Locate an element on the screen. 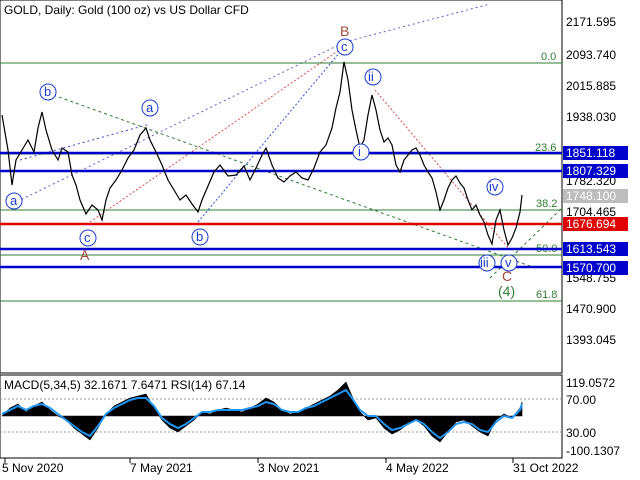 The image size is (640, 480). fib-0: 0.0 is located at coordinates (548, 57).